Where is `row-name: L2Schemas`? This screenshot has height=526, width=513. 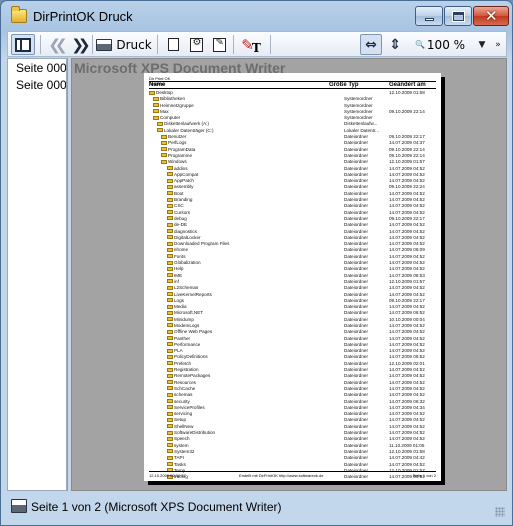 row-name: L2Schemas is located at coordinates (182, 287).